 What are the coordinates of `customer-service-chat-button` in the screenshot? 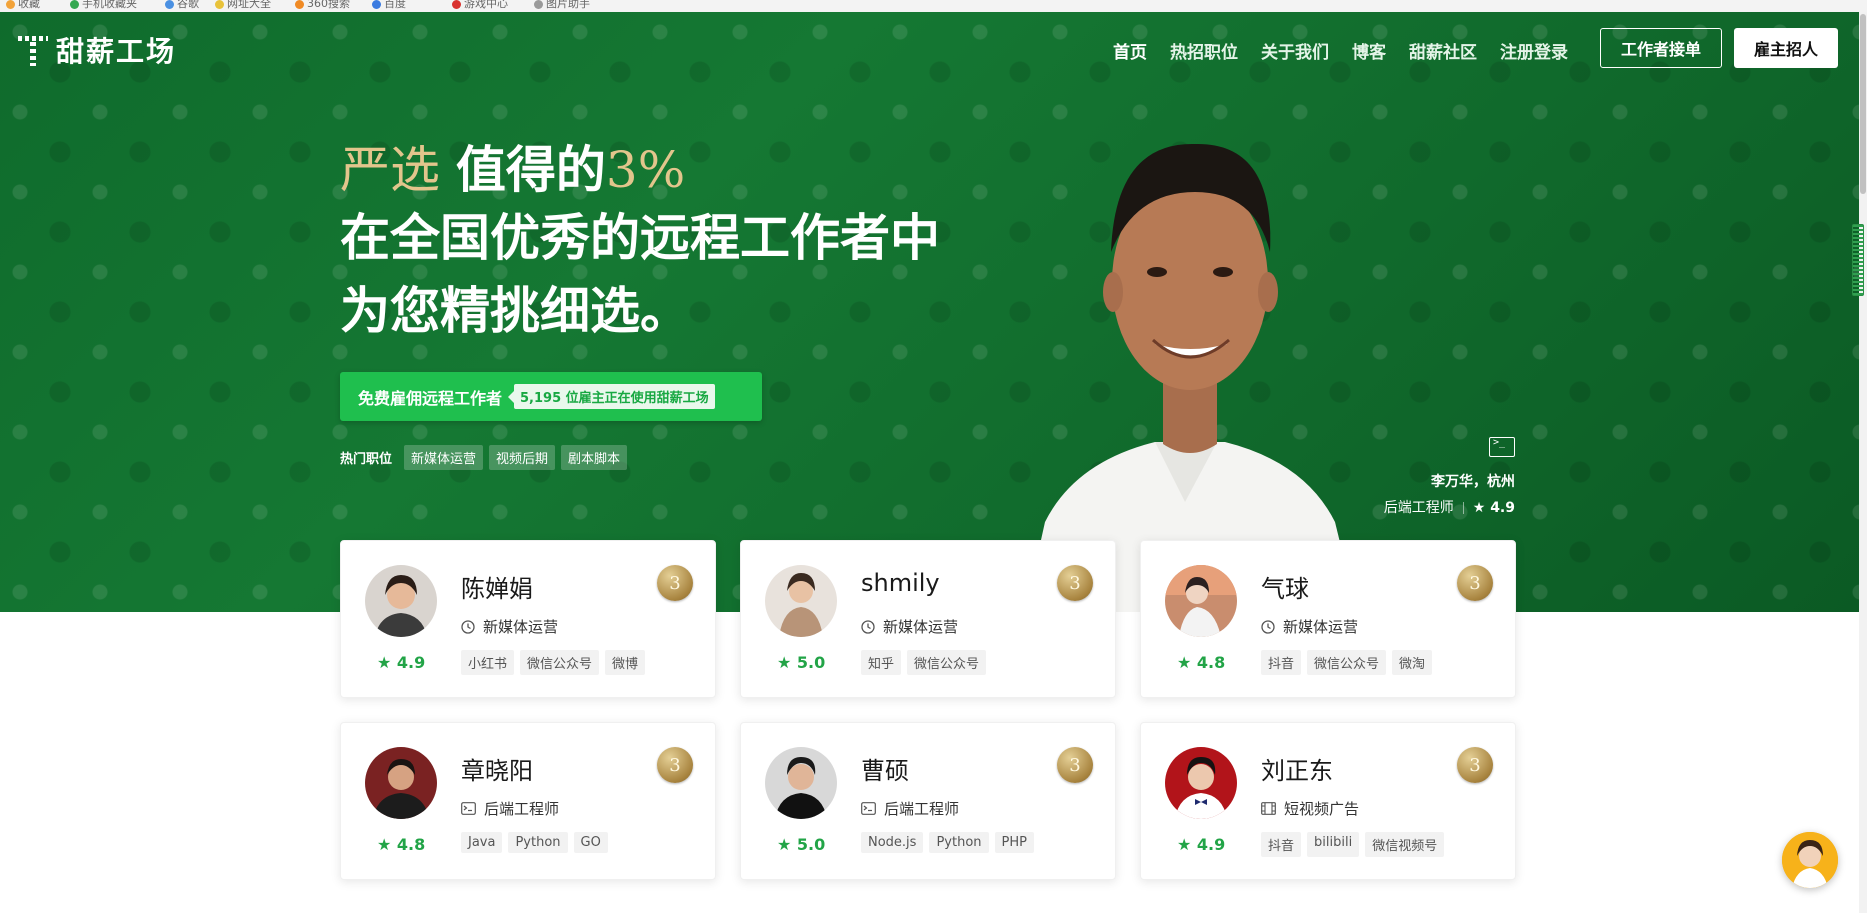 It's located at (1810, 860).